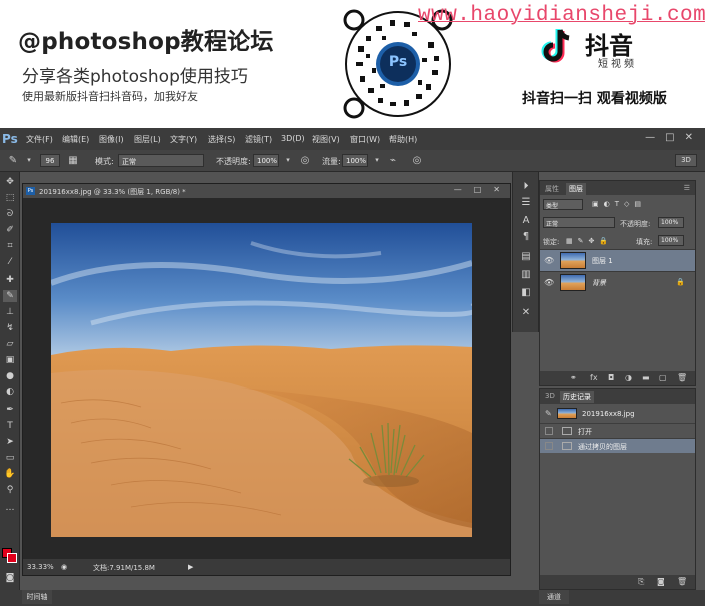  What do you see at coordinates (50, 160) in the screenshot?
I see `brush-size-picker: 96` at bounding box center [50, 160].